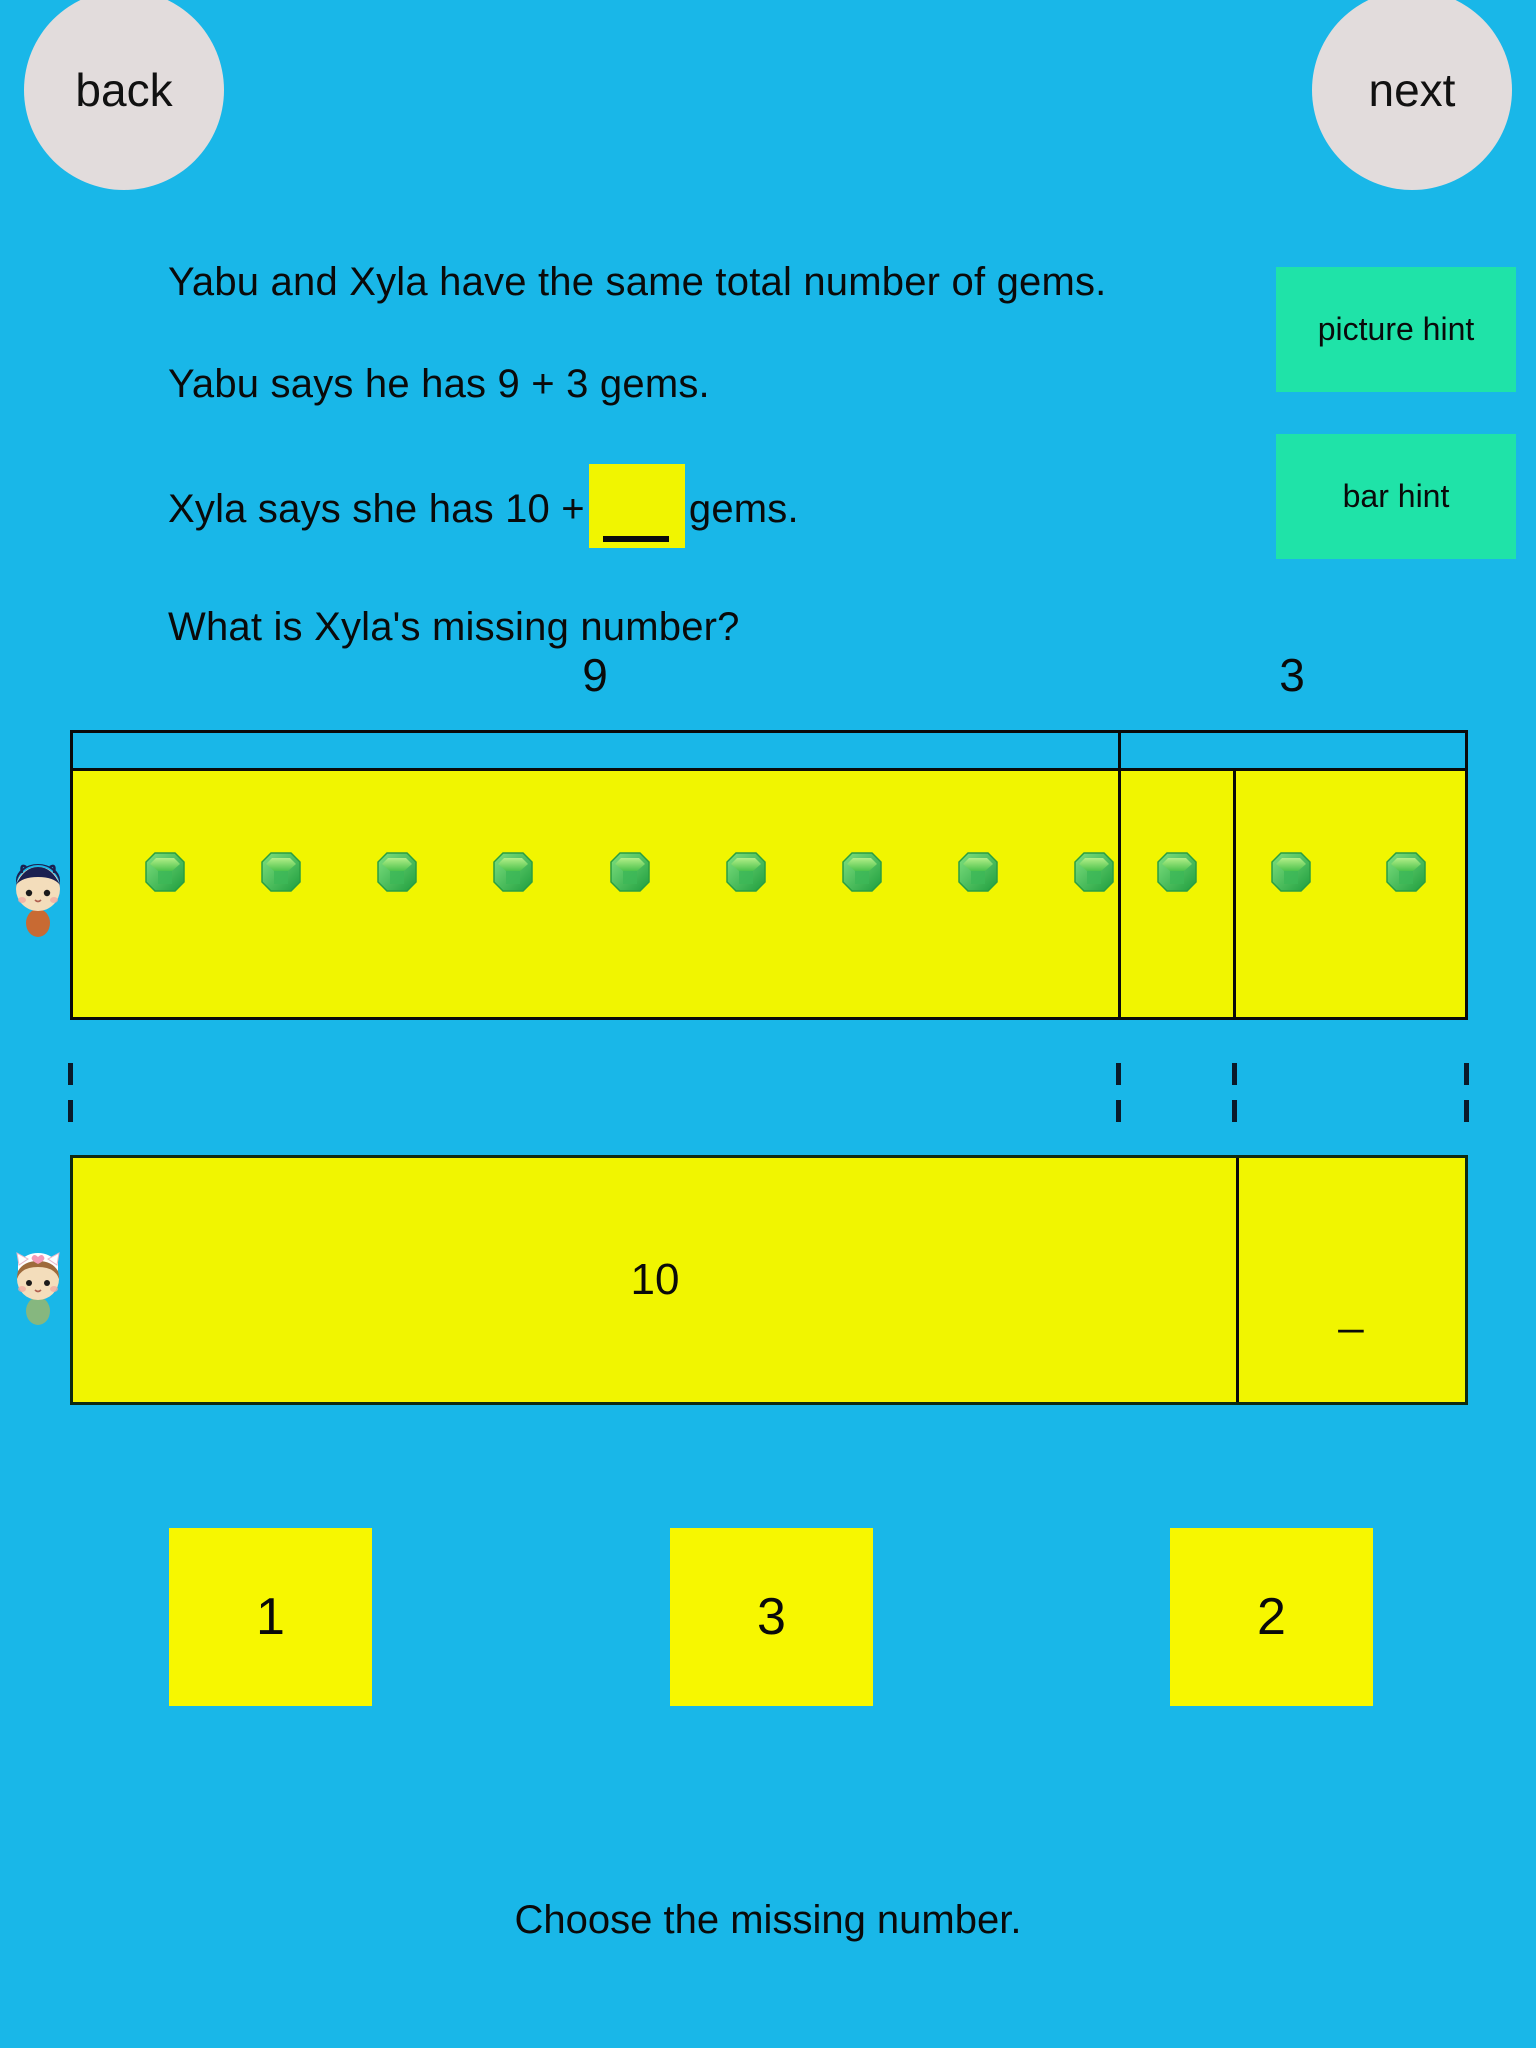  I want to click on back-button: back, so click(124, 95).